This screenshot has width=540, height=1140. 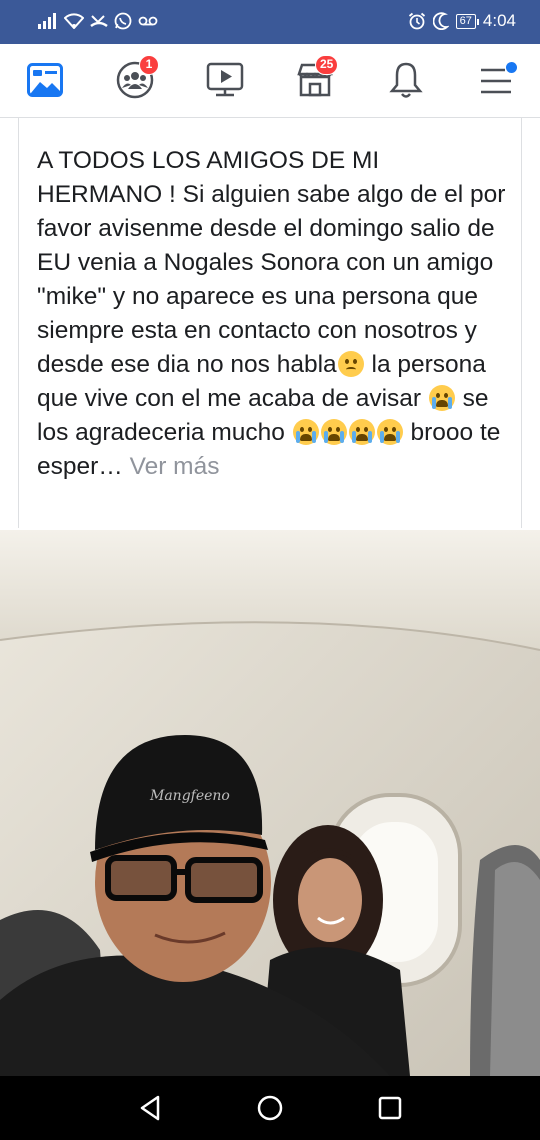 What do you see at coordinates (189, 796) in the screenshot?
I see `cap-logo-text: Mangfeeno` at bounding box center [189, 796].